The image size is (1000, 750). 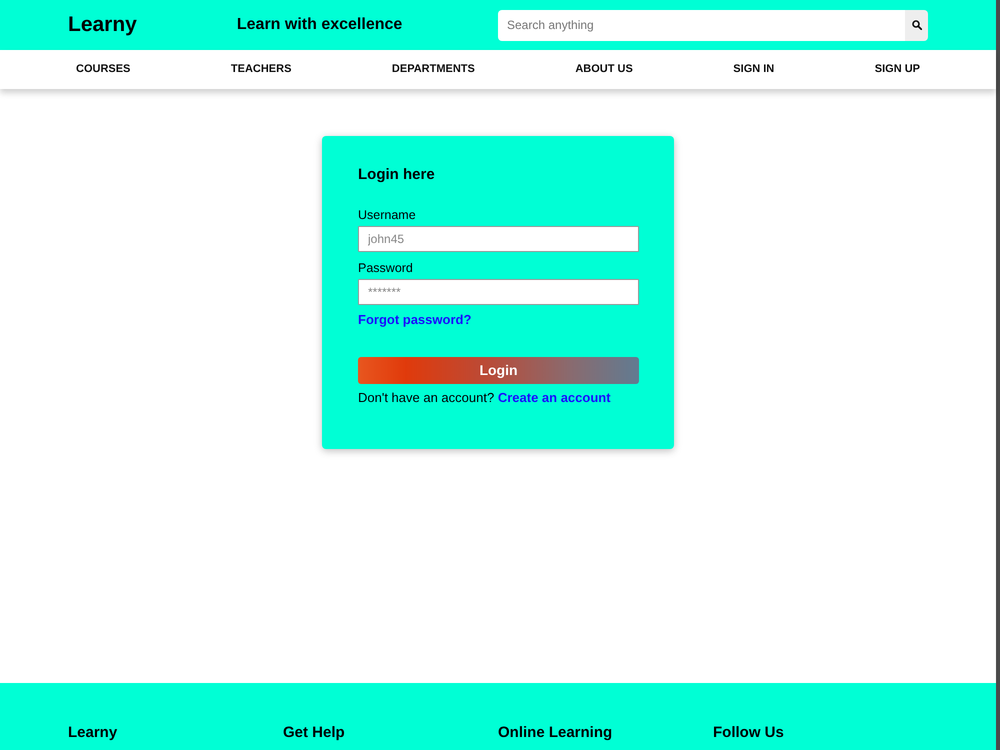 I want to click on footer-heading: Online Learning, so click(x=555, y=733).